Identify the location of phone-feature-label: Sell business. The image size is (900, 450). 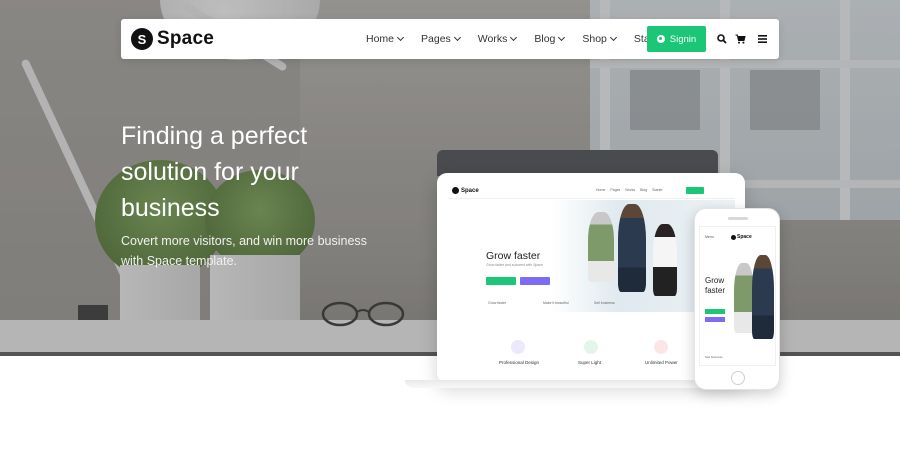
(714, 357).